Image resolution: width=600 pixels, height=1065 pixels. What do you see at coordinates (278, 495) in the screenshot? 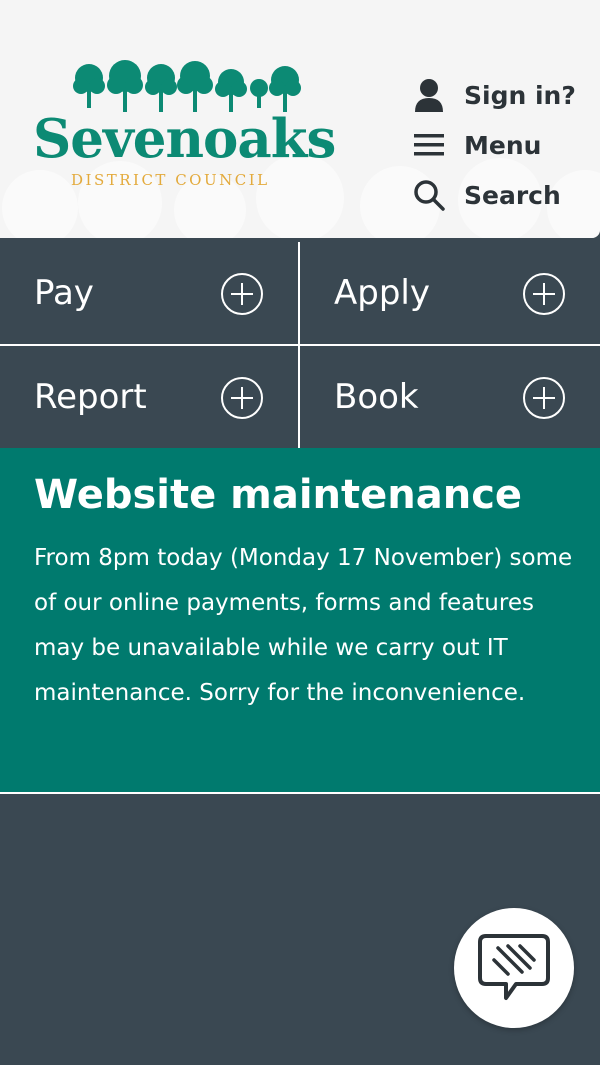
I see `banner-title: Website maintenance` at bounding box center [278, 495].